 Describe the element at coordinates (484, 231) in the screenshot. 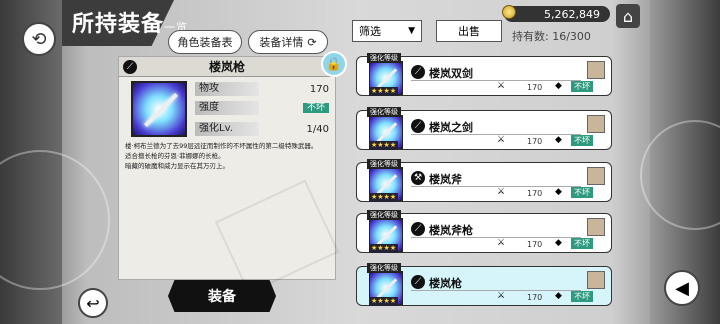

I see `list-item: 强化等级 ★★★★ ⟋ 楼岚斧枪 ⚔ 170 ◆ 不坏` at that location.